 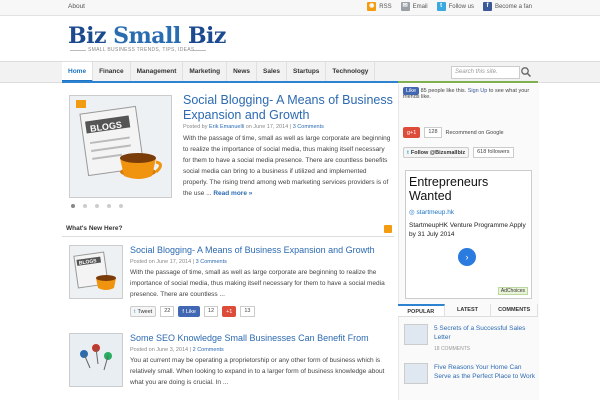 I want to click on nav-home: Home, so click(x=78, y=72).